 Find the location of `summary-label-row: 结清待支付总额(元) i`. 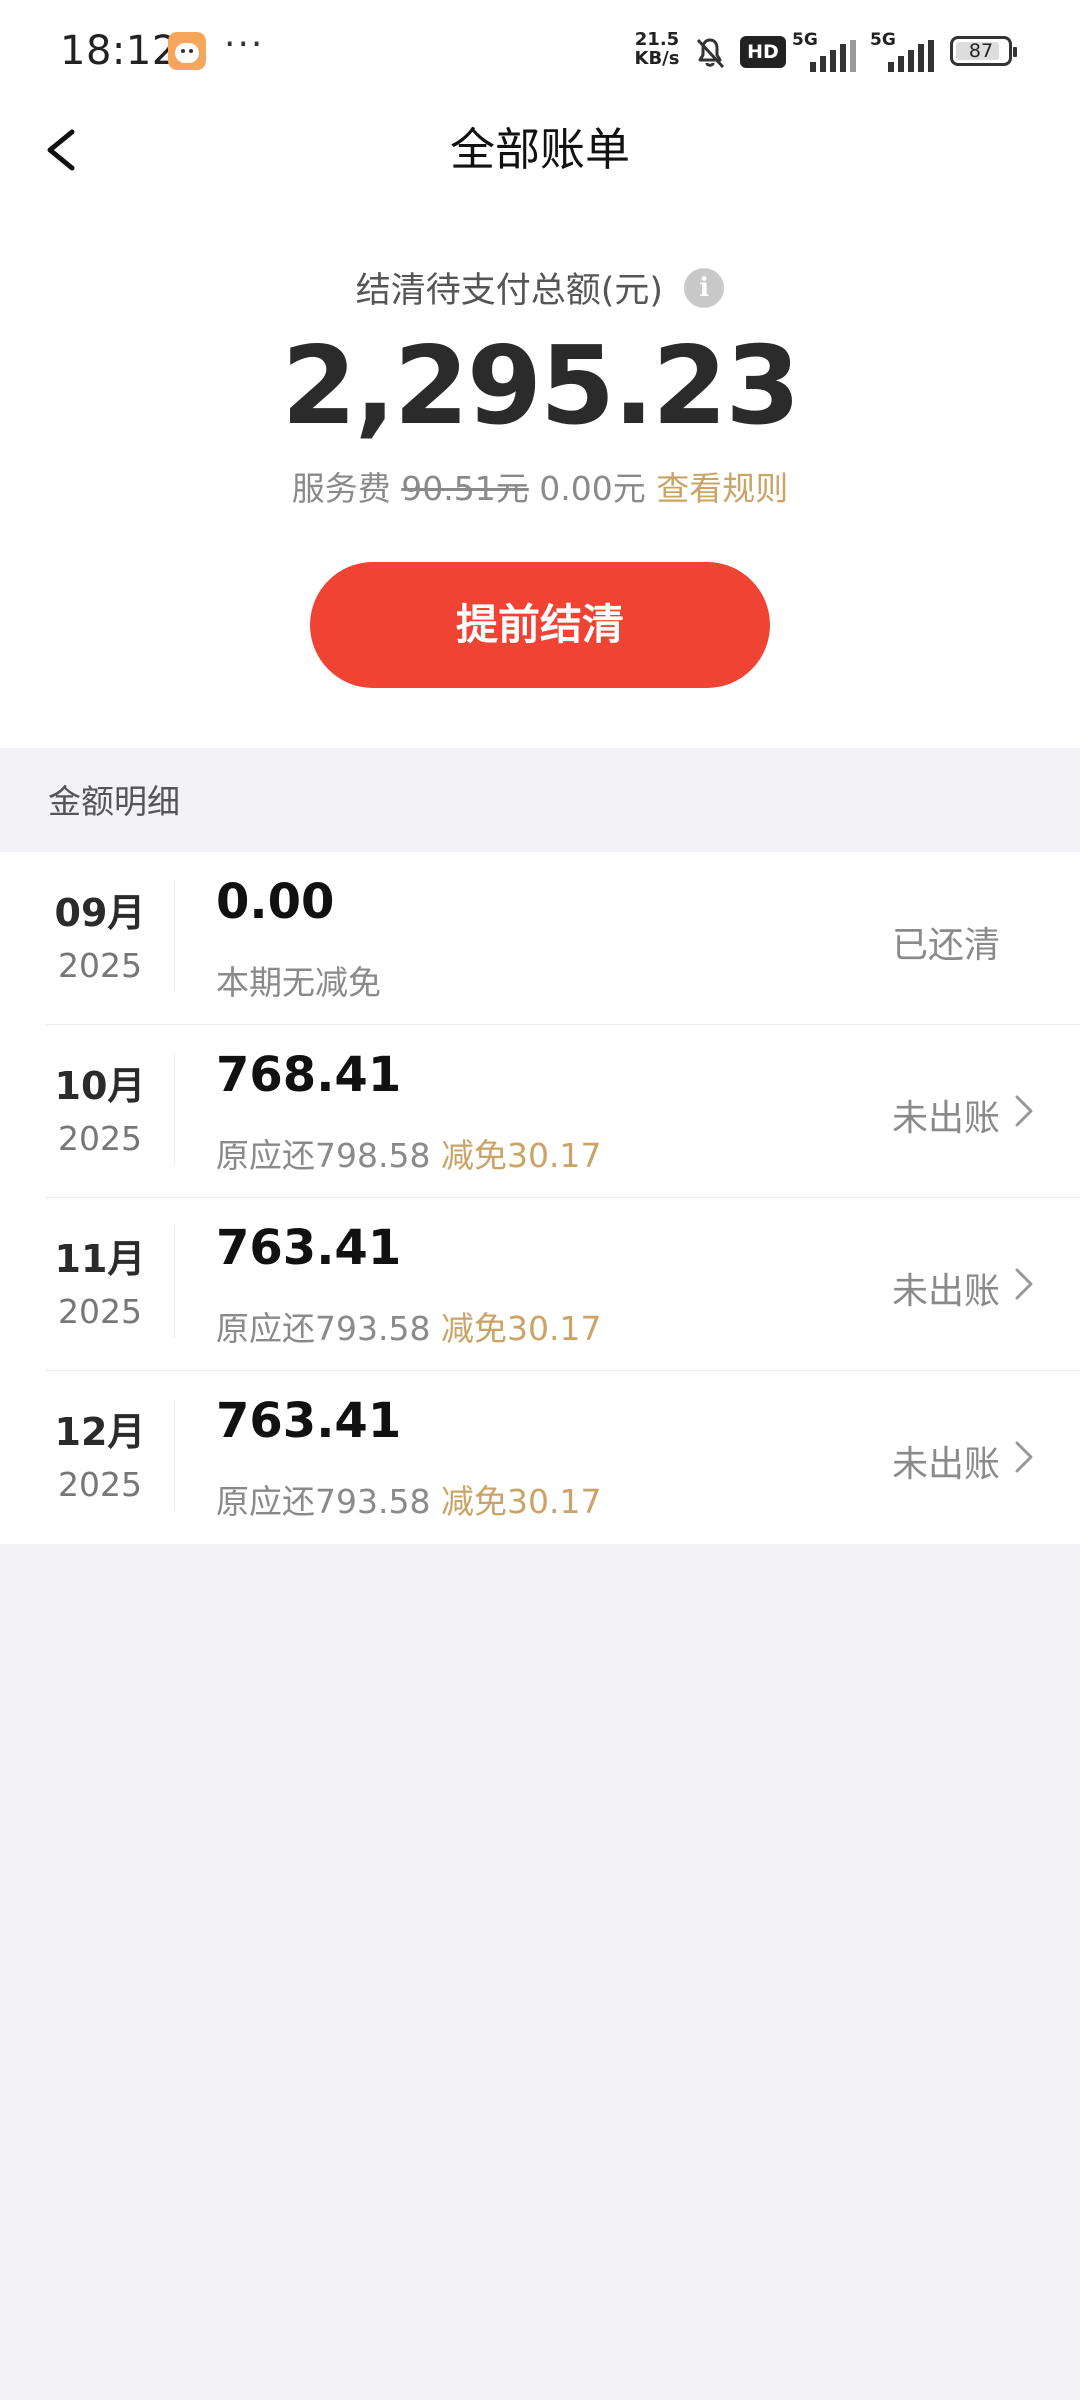

summary-label-row: 结清待支付总额(元) i is located at coordinates (540, 286).